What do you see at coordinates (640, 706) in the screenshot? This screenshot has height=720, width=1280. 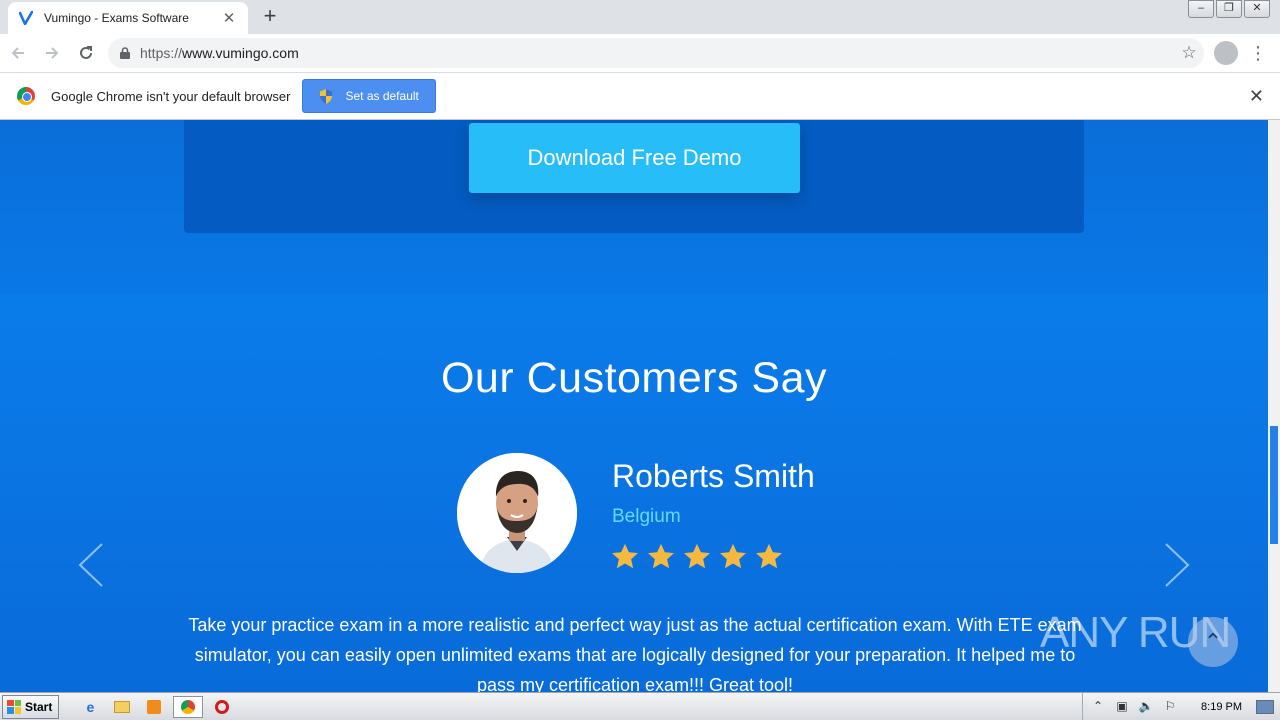 I see `windows-taskbar: Start e ⌃ ▣ 🔈 ⚐ 8:19 PM` at bounding box center [640, 706].